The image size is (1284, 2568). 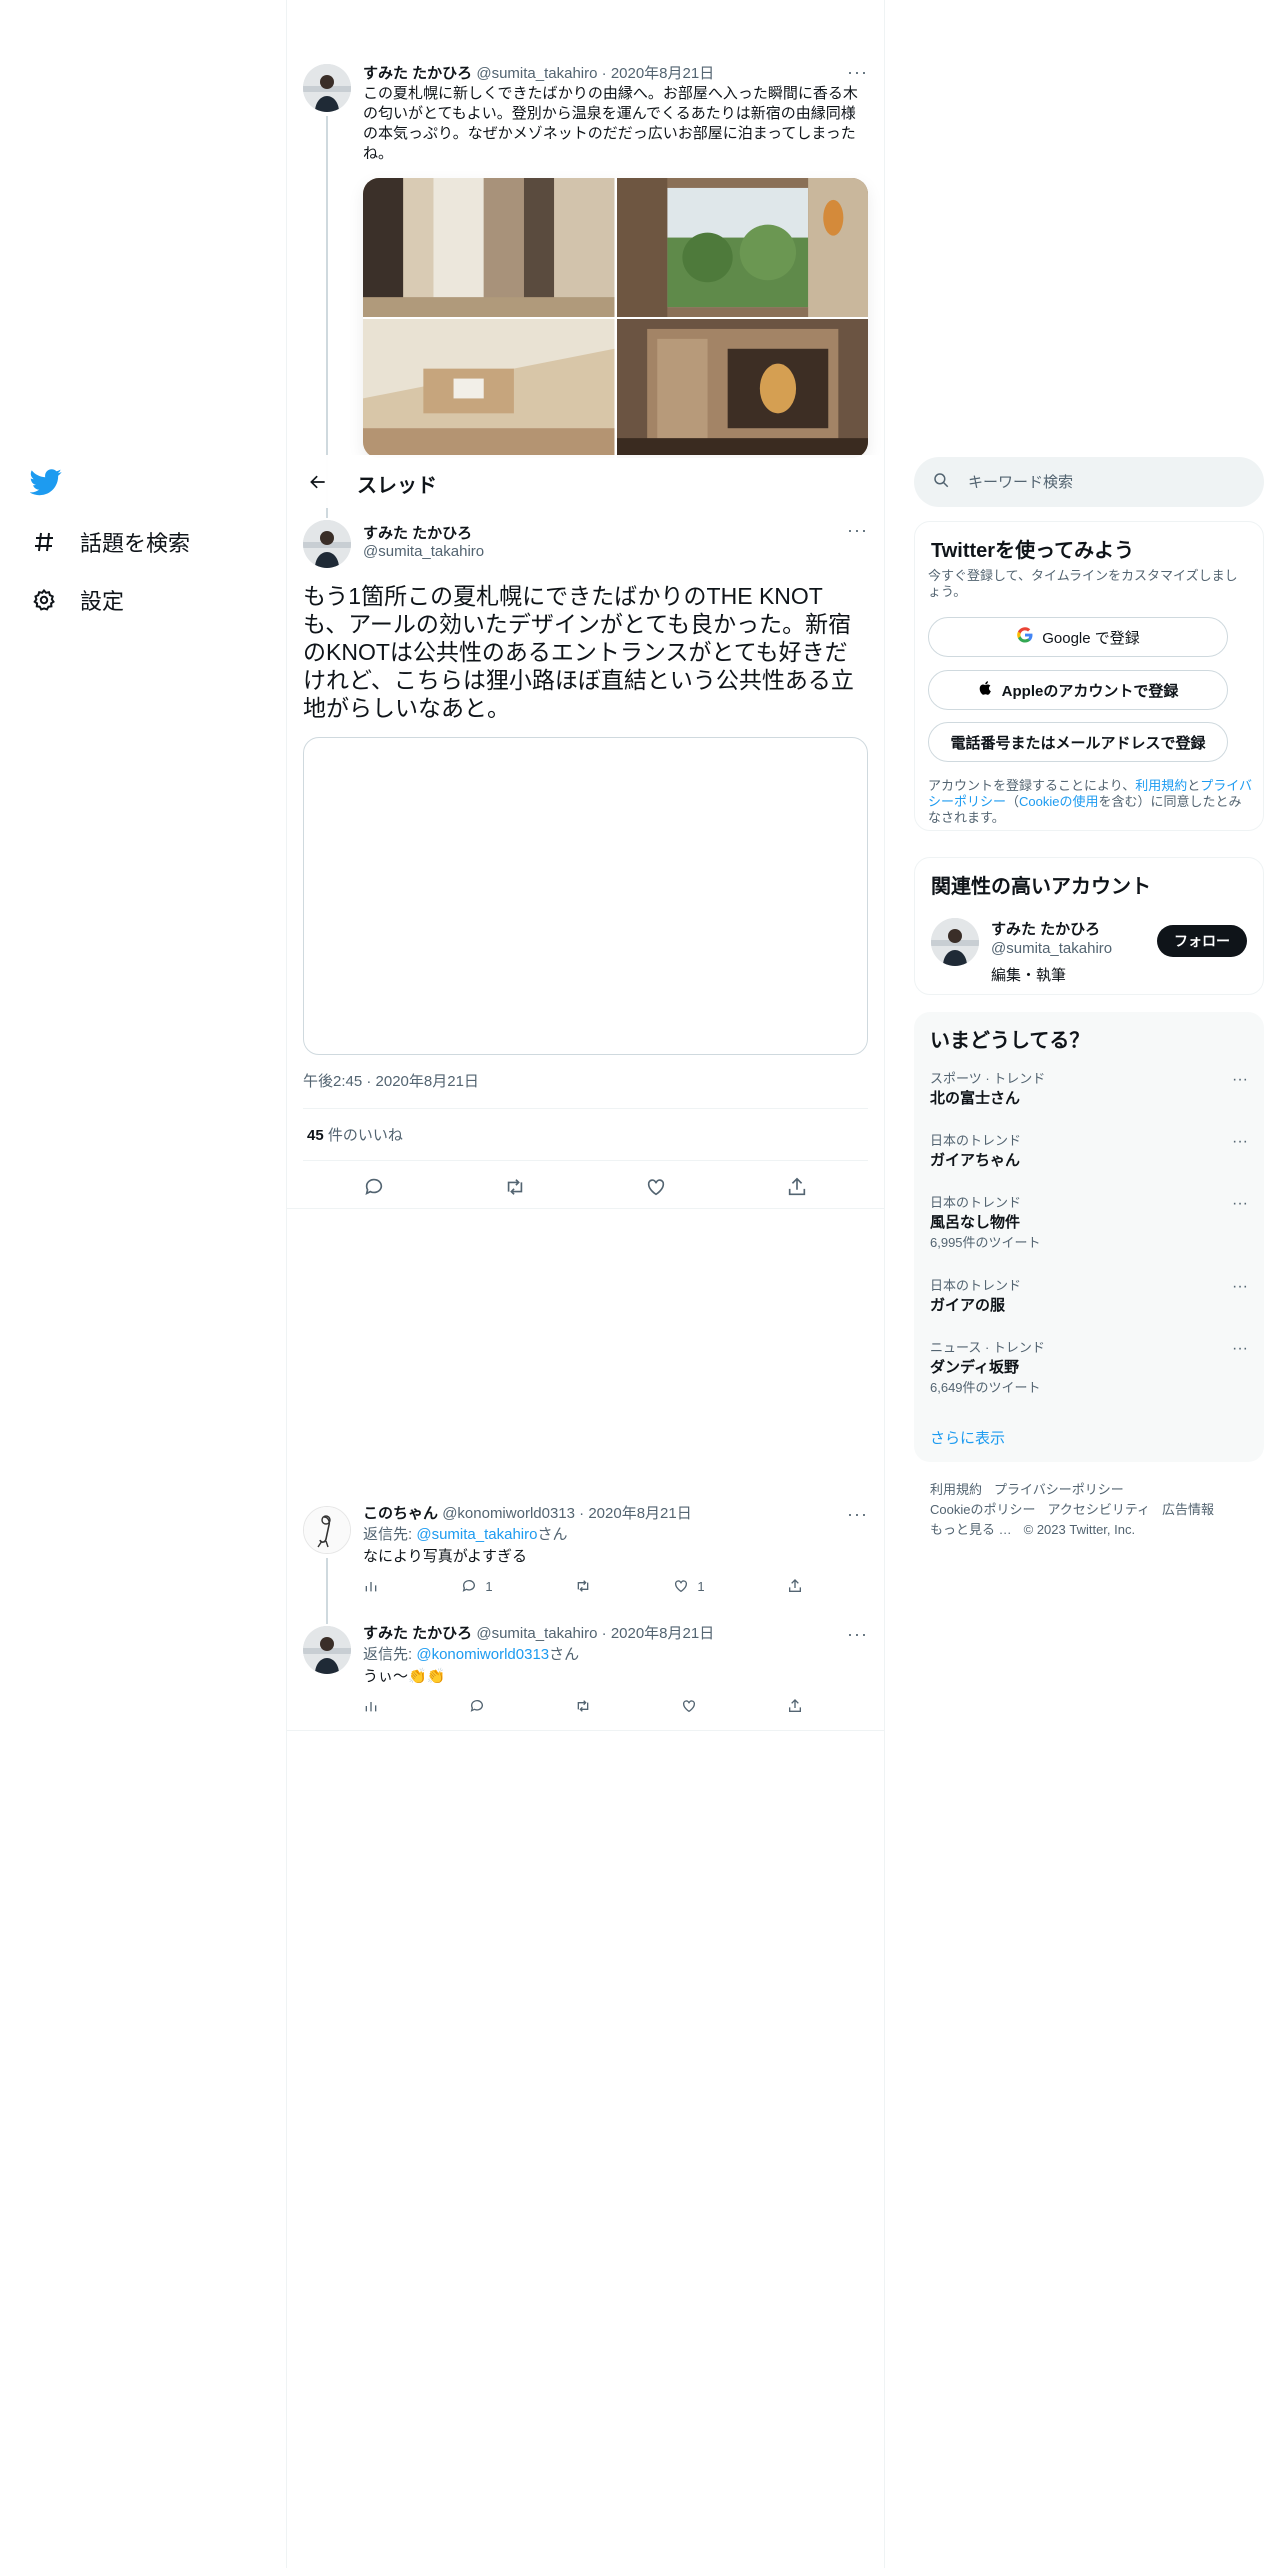 I want to click on author-name: このちゃん, so click(x=400, y=1513).